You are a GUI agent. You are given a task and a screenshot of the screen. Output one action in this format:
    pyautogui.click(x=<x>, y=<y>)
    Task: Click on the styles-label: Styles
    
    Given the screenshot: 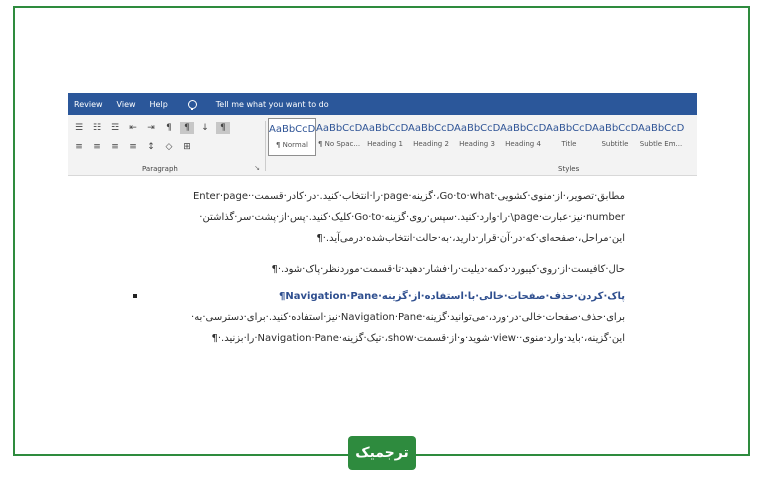 What is the action you would take?
    pyautogui.click(x=569, y=169)
    